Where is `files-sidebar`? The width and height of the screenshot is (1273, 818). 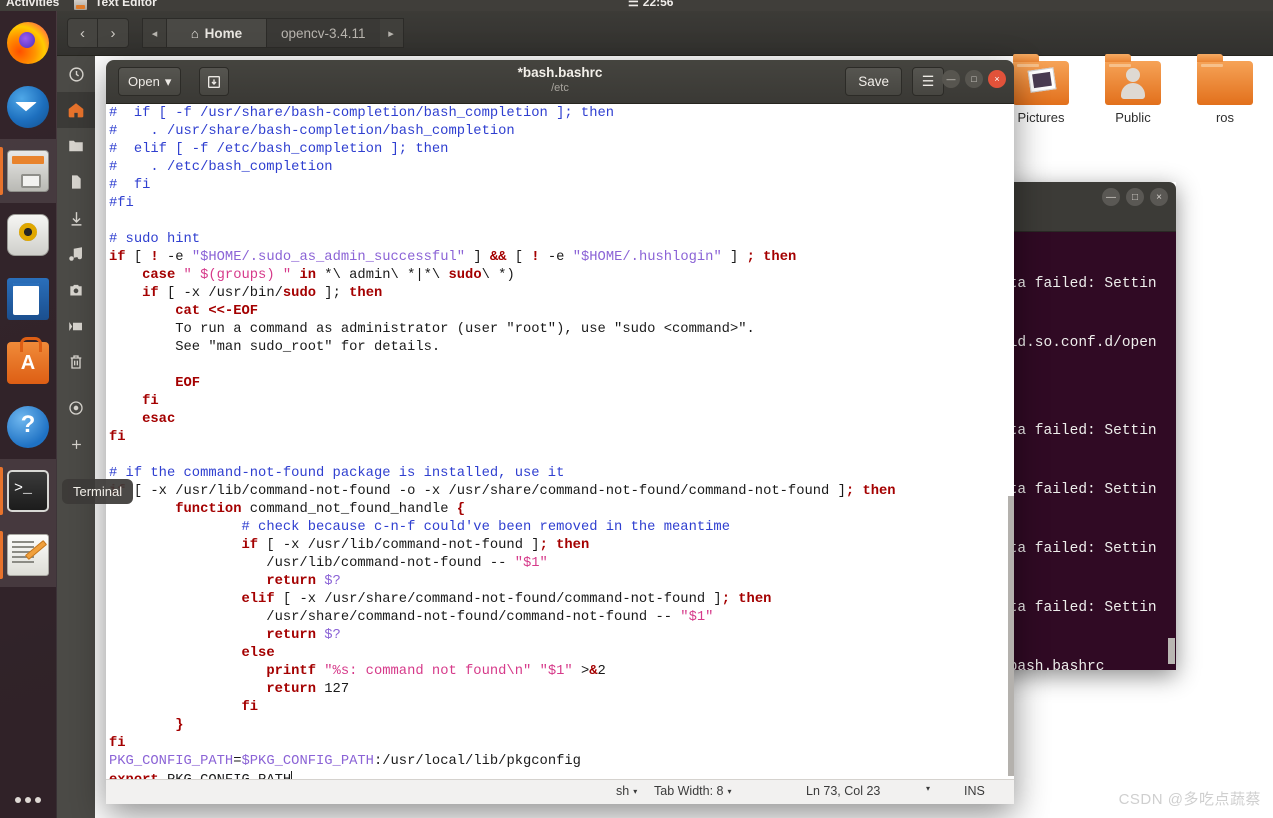
files-sidebar is located at coordinates (76, 437).